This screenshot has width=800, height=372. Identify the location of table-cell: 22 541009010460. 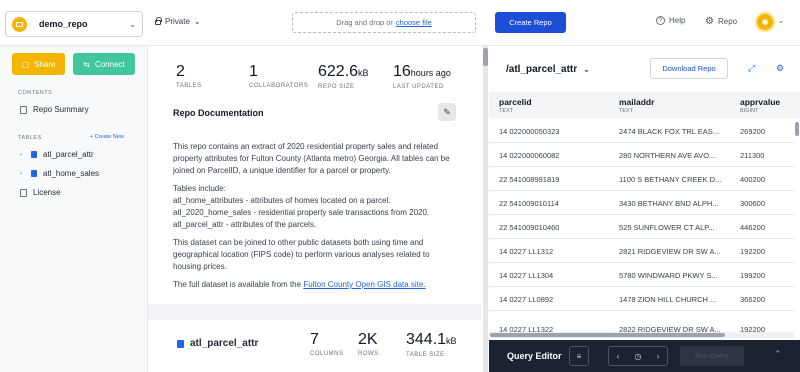
(529, 227).